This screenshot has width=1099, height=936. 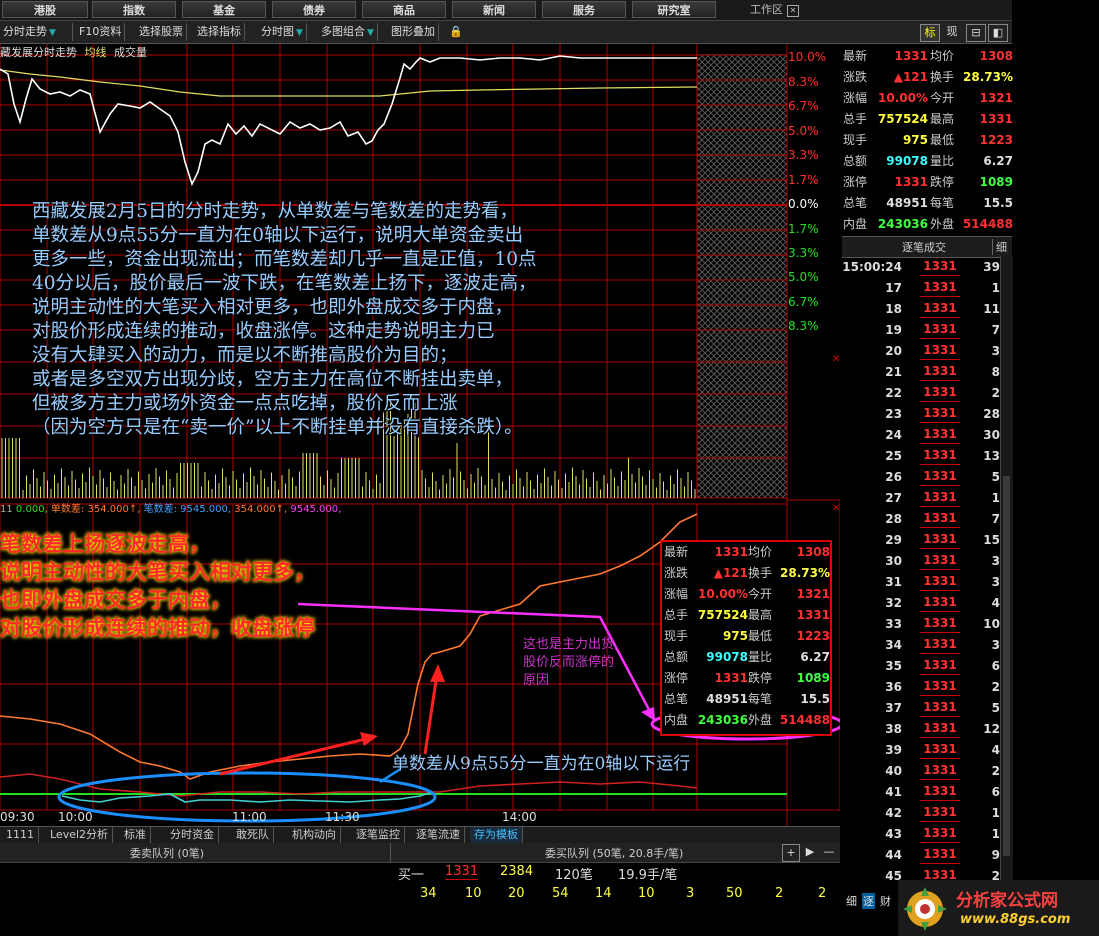 What do you see at coordinates (855, 56) in the screenshot?
I see `quote-label: 最新` at bounding box center [855, 56].